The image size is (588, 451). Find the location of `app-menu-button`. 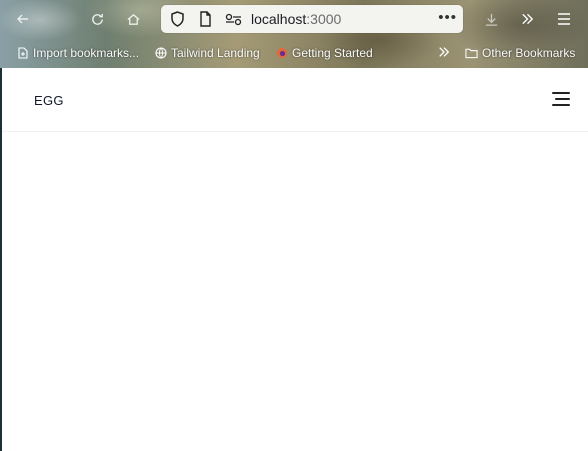

app-menu-button is located at coordinates (564, 19).